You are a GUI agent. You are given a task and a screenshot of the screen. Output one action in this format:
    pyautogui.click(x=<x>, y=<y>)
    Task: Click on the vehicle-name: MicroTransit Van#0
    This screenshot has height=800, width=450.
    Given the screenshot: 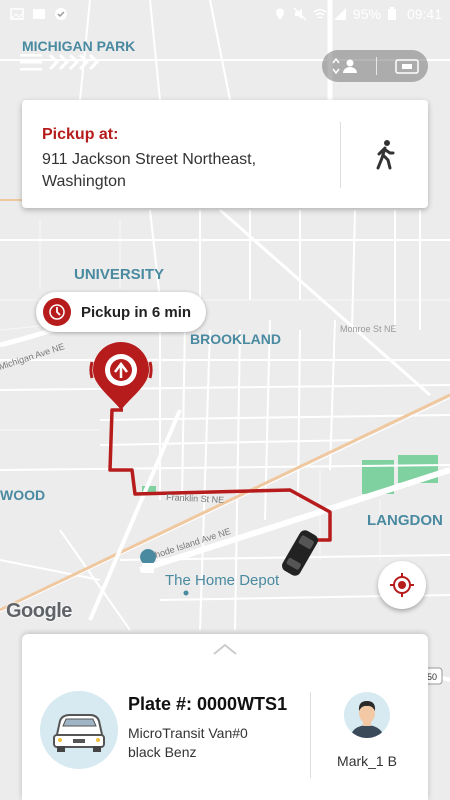 What is the action you would take?
    pyautogui.click(x=188, y=733)
    